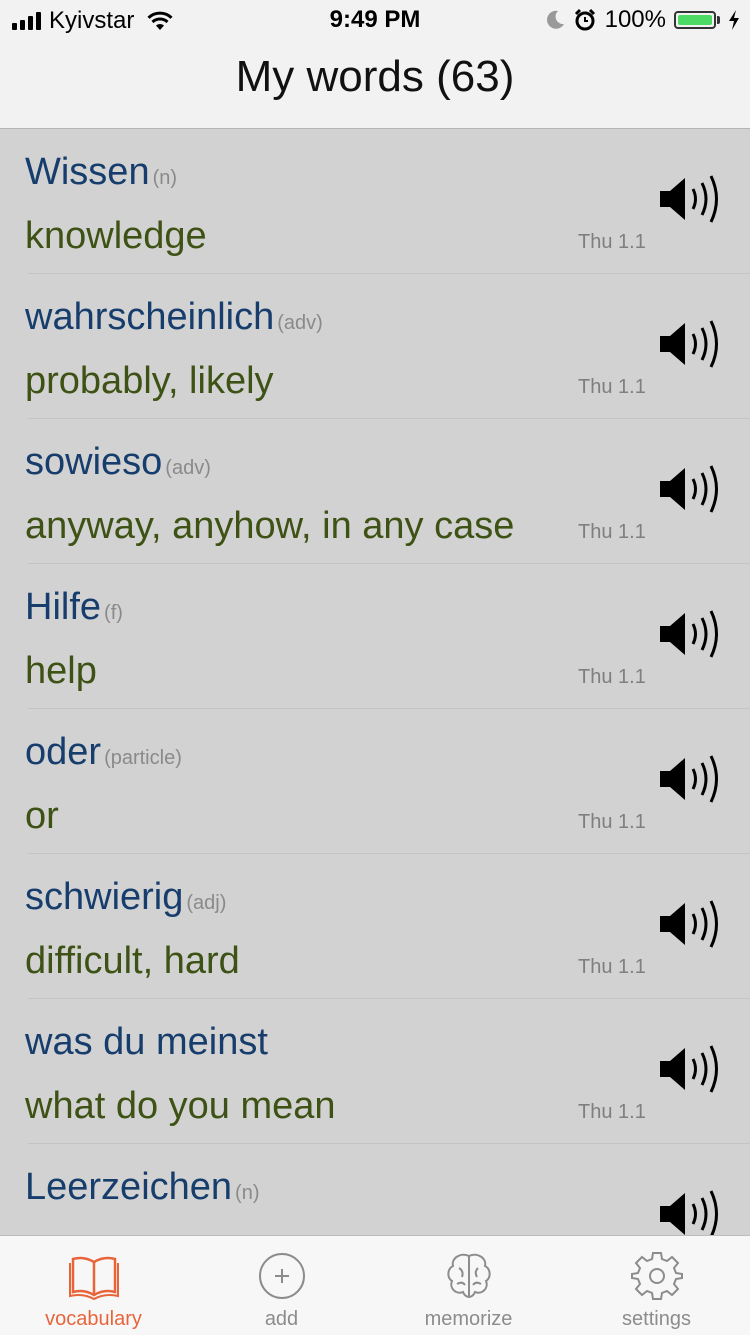  What do you see at coordinates (375, 76) in the screenshot?
I see `page-title: My words (63)` at bounding box center [375, 76].